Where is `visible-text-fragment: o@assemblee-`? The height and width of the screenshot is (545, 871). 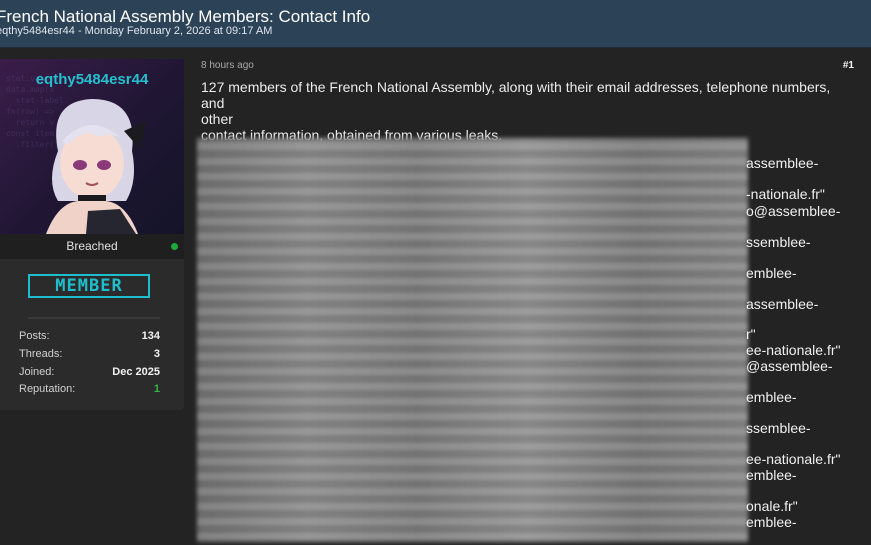 visible-text-fragment: o@assemblee- is located at coordinates (793, 211).